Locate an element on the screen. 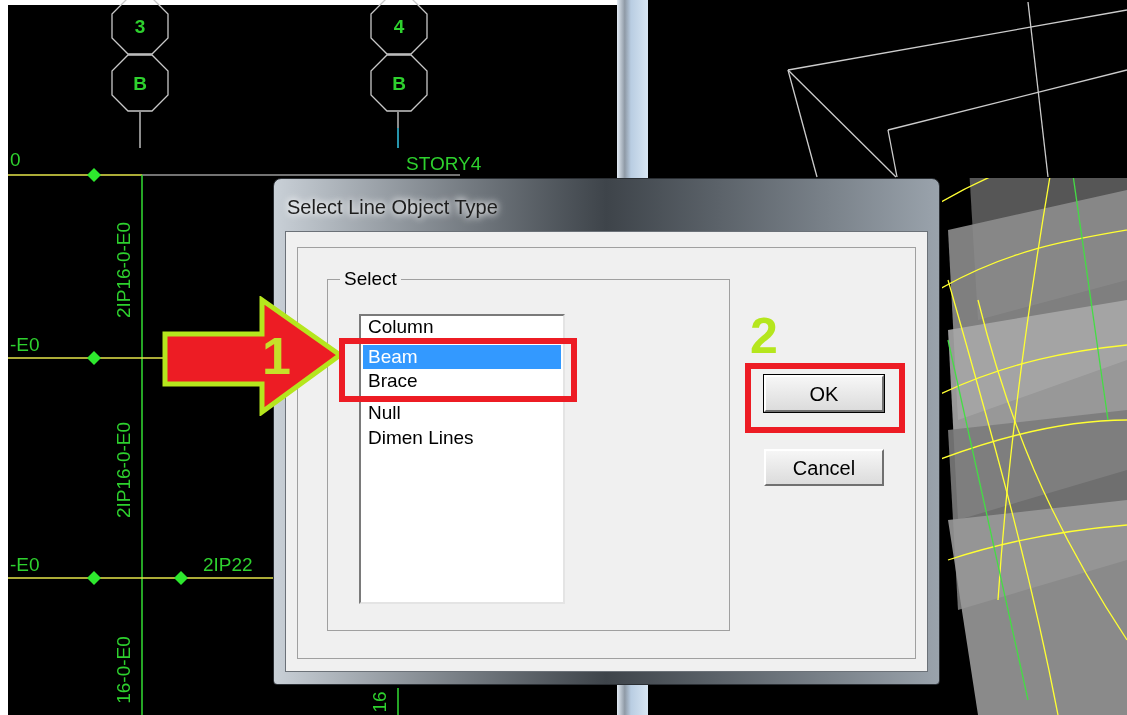 Image resolution: width=1127 pixels, height=715 pixels. bubble-label: 3 is located at coordinates (140, 26).